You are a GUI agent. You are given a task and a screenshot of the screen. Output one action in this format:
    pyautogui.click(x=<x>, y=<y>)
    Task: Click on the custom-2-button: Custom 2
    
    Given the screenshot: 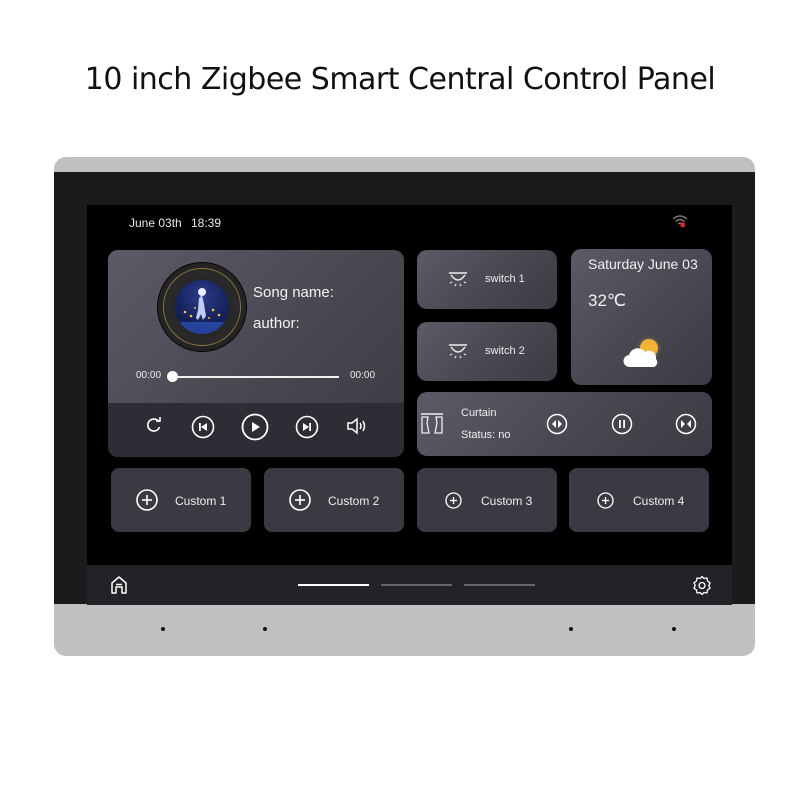 What is the action you would take?
    pyautogui.click(x=334, y=500)
    